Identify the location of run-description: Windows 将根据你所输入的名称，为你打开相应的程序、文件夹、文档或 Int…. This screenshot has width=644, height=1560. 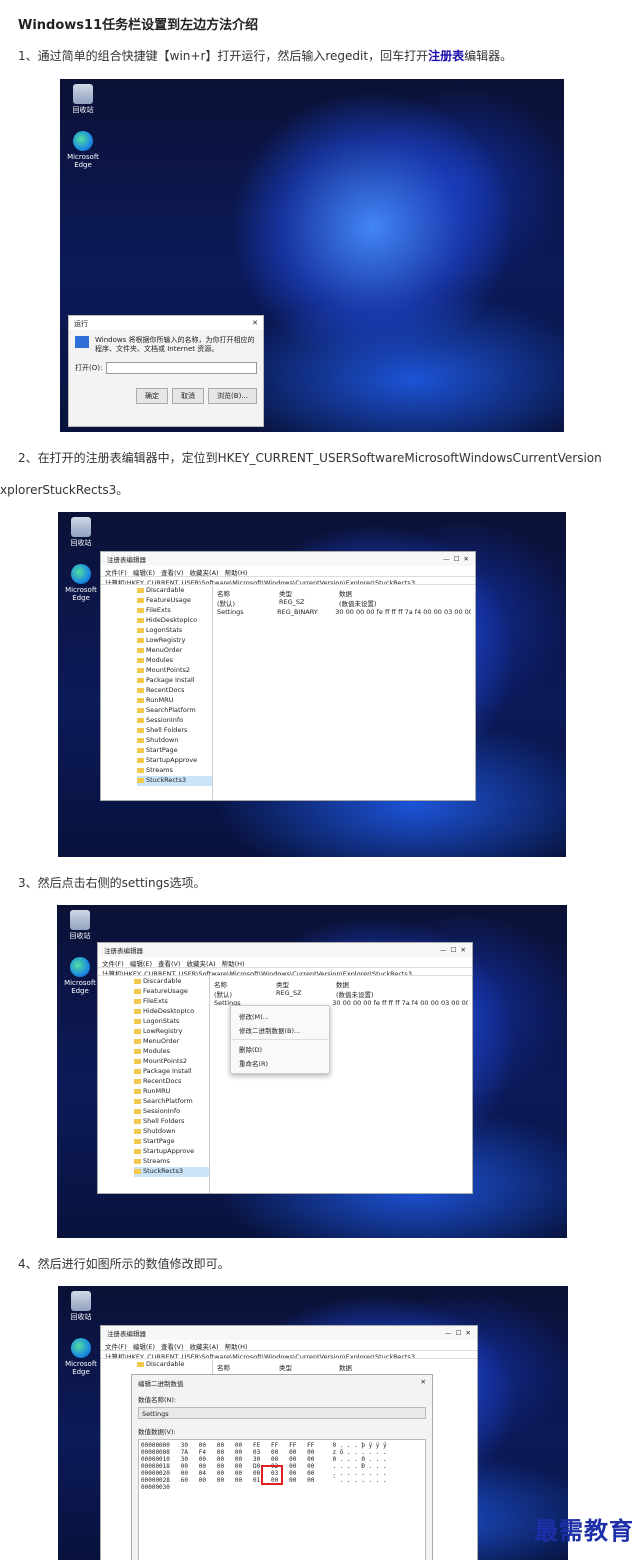
(175, 344).